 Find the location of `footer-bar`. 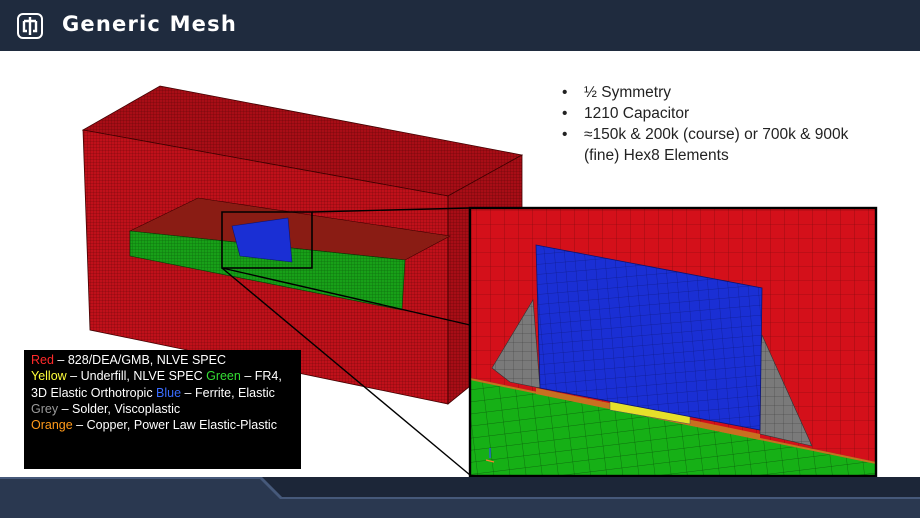

footer-bar is located at coordinates (460, 497).